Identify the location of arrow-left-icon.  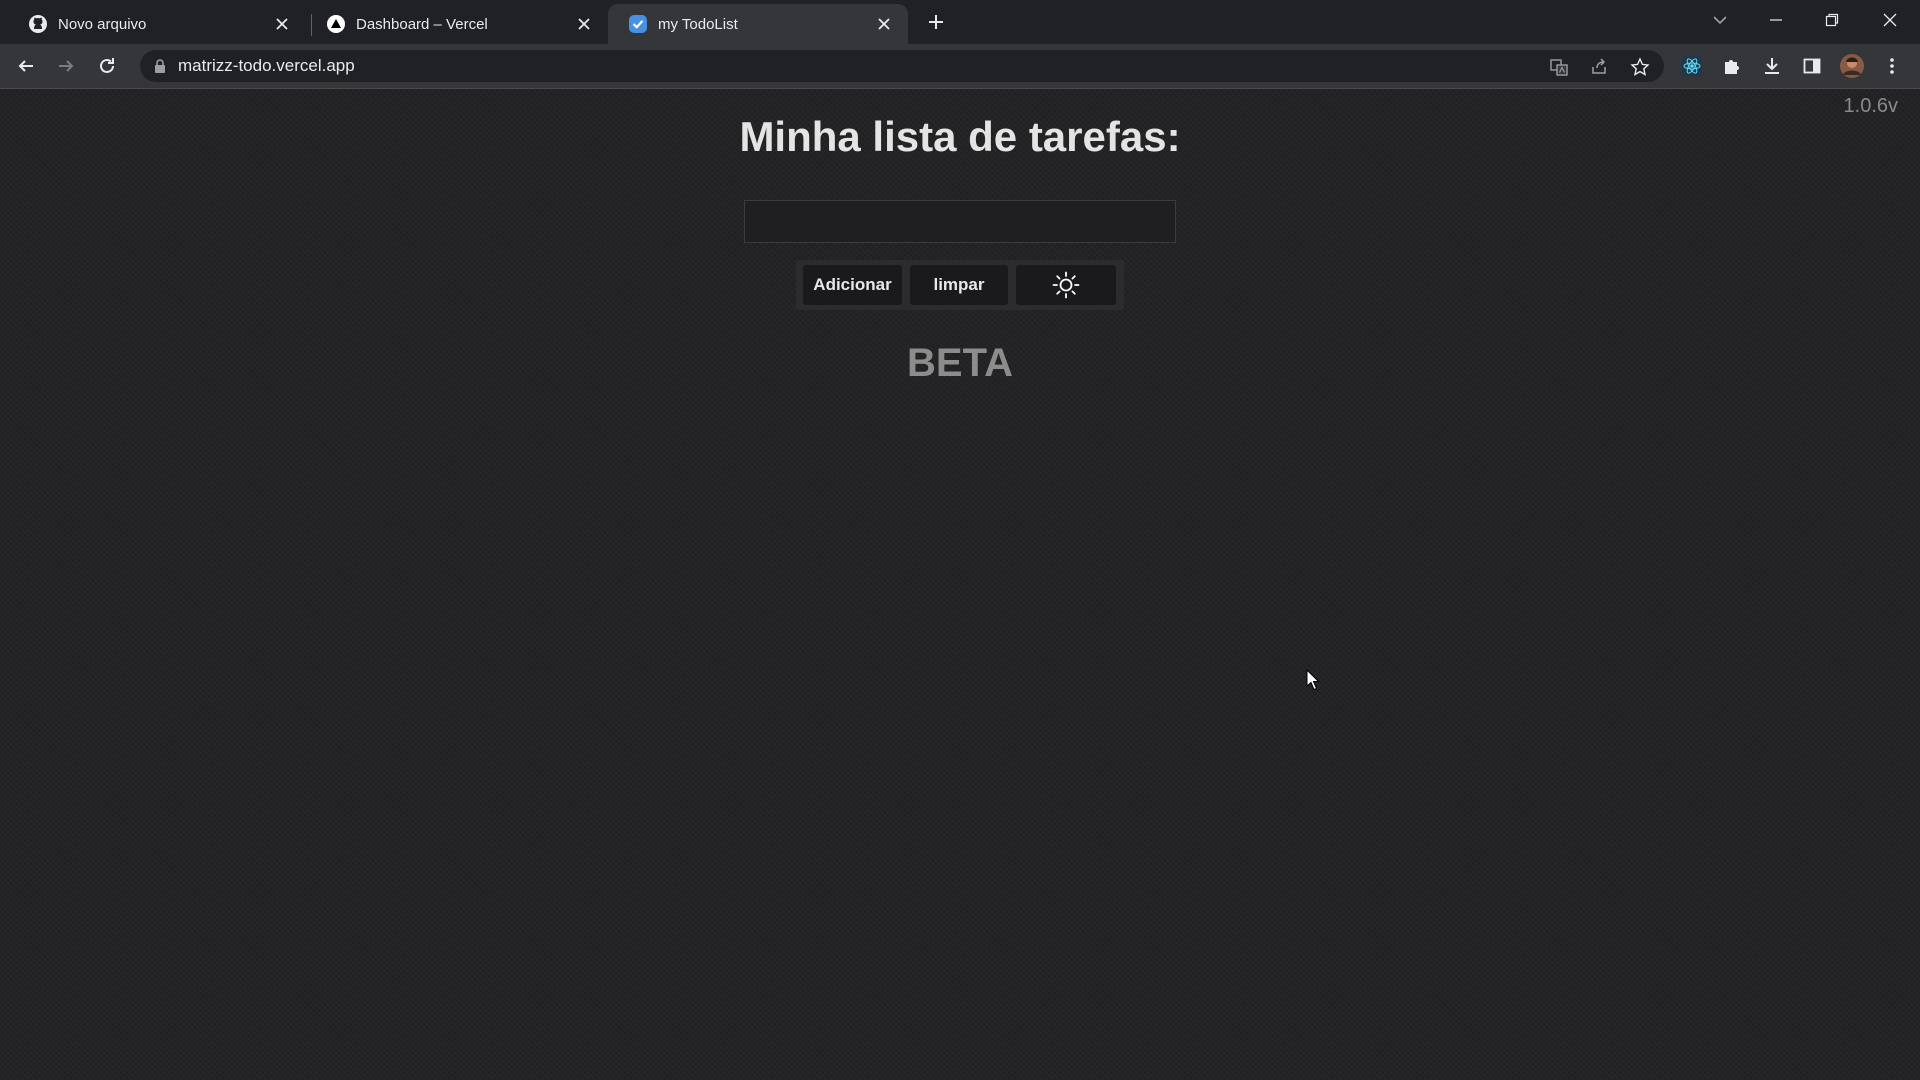
(25, 66).